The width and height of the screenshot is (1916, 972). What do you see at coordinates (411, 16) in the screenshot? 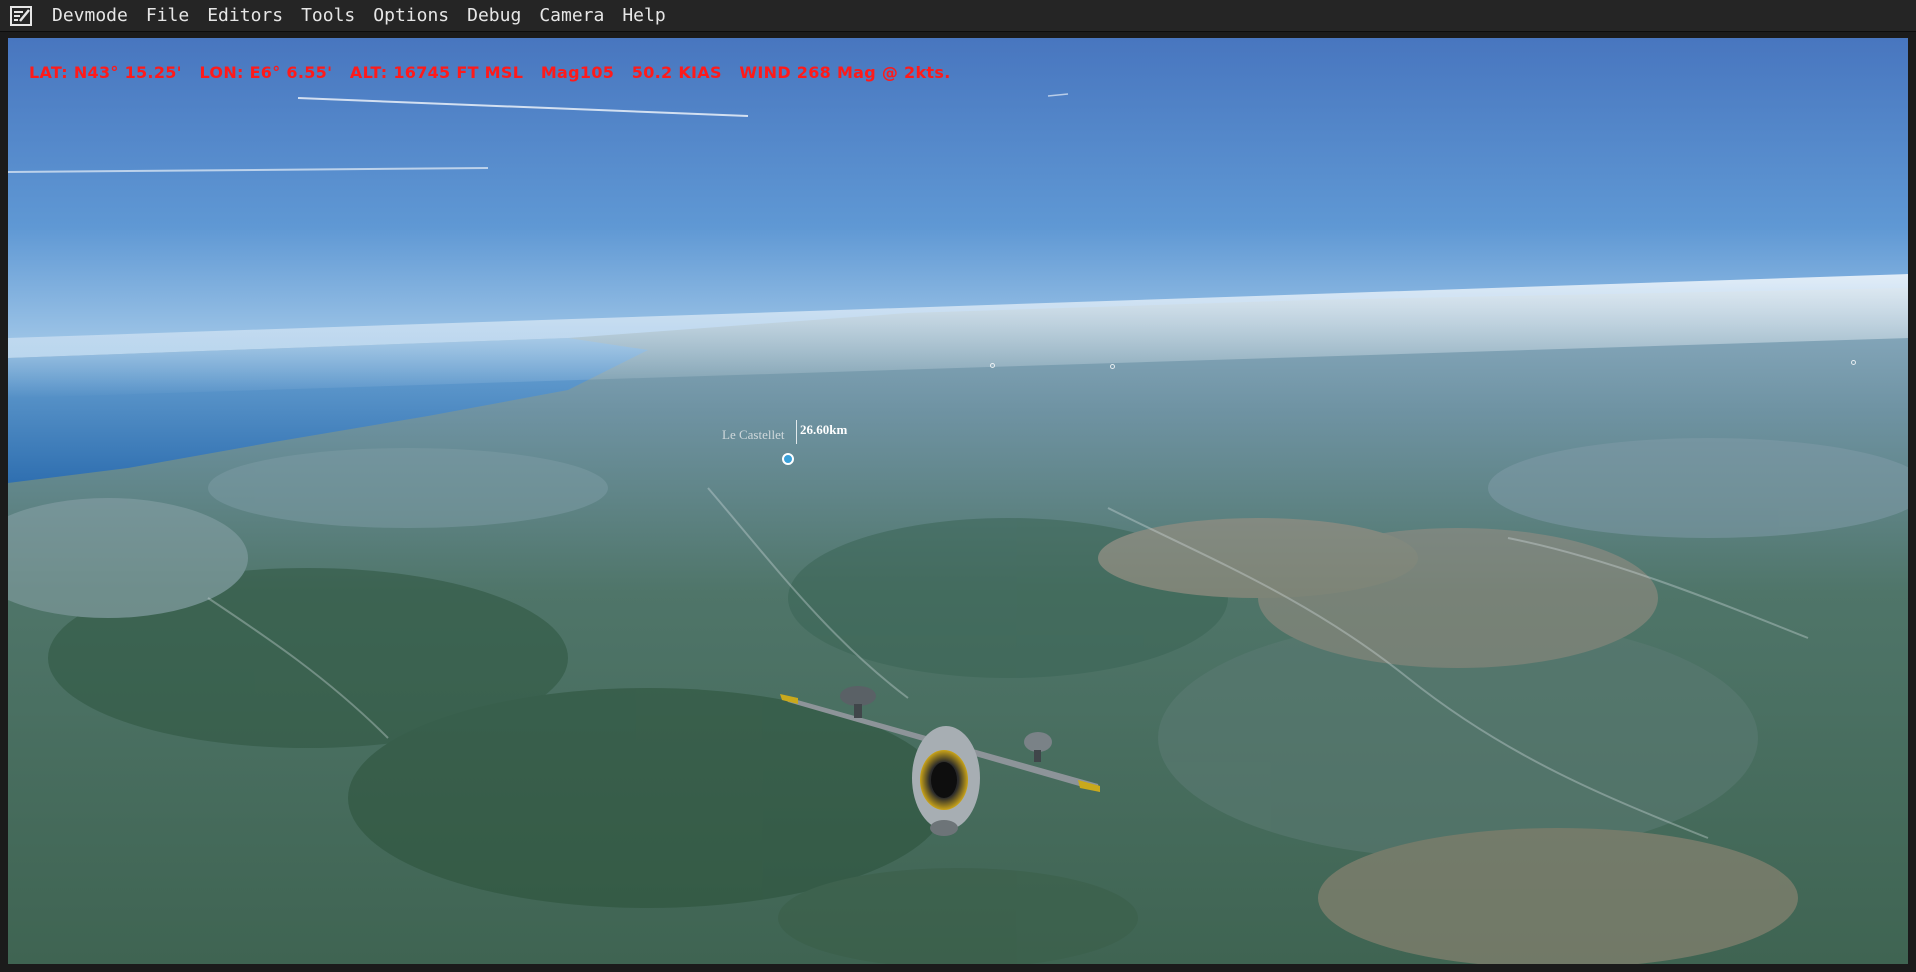
I see `menu-options: Options` at bounding box center [411, 16].